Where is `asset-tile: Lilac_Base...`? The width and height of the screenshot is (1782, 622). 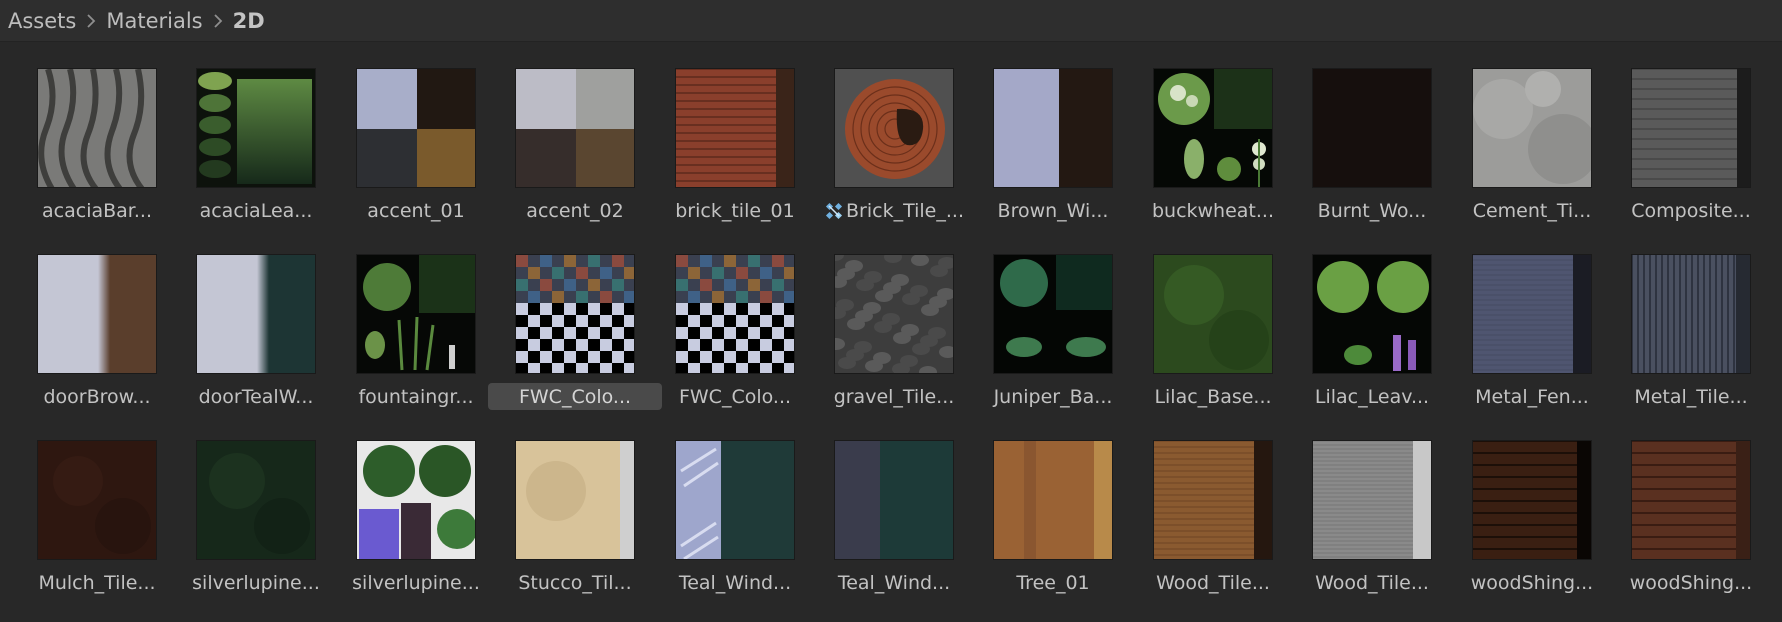 asset-tile: Lilac_Base... is located at coordinates (1206, 339).